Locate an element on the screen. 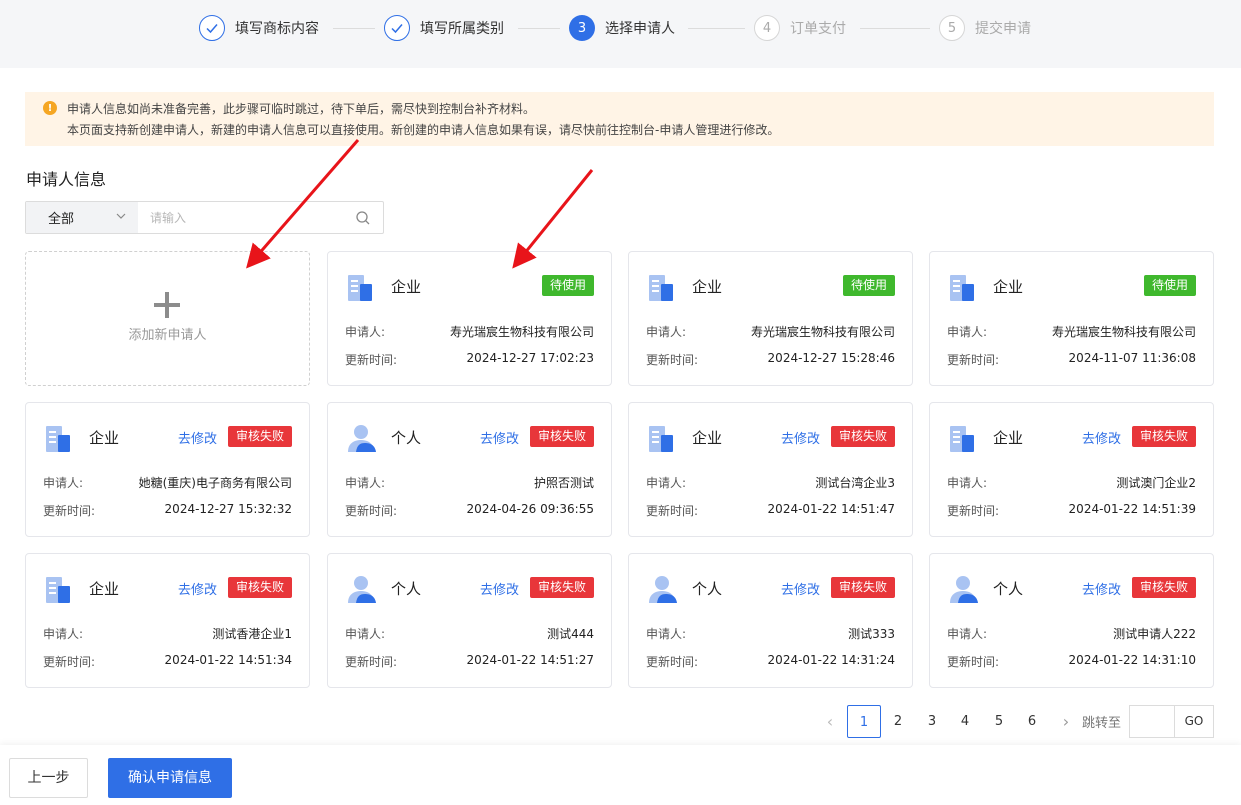 This screenshot has height=805, width=1241. next-page-button: › is located at coordinates (1066, 722).